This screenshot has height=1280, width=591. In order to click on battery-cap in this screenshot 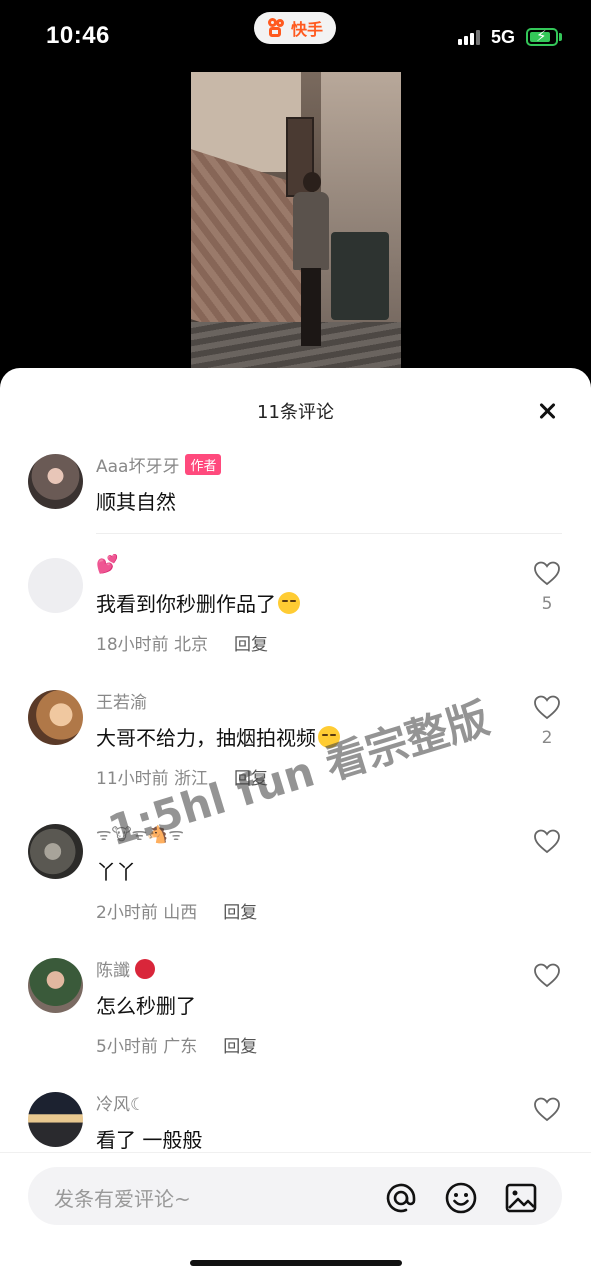, I will do `click(560, 37)`.